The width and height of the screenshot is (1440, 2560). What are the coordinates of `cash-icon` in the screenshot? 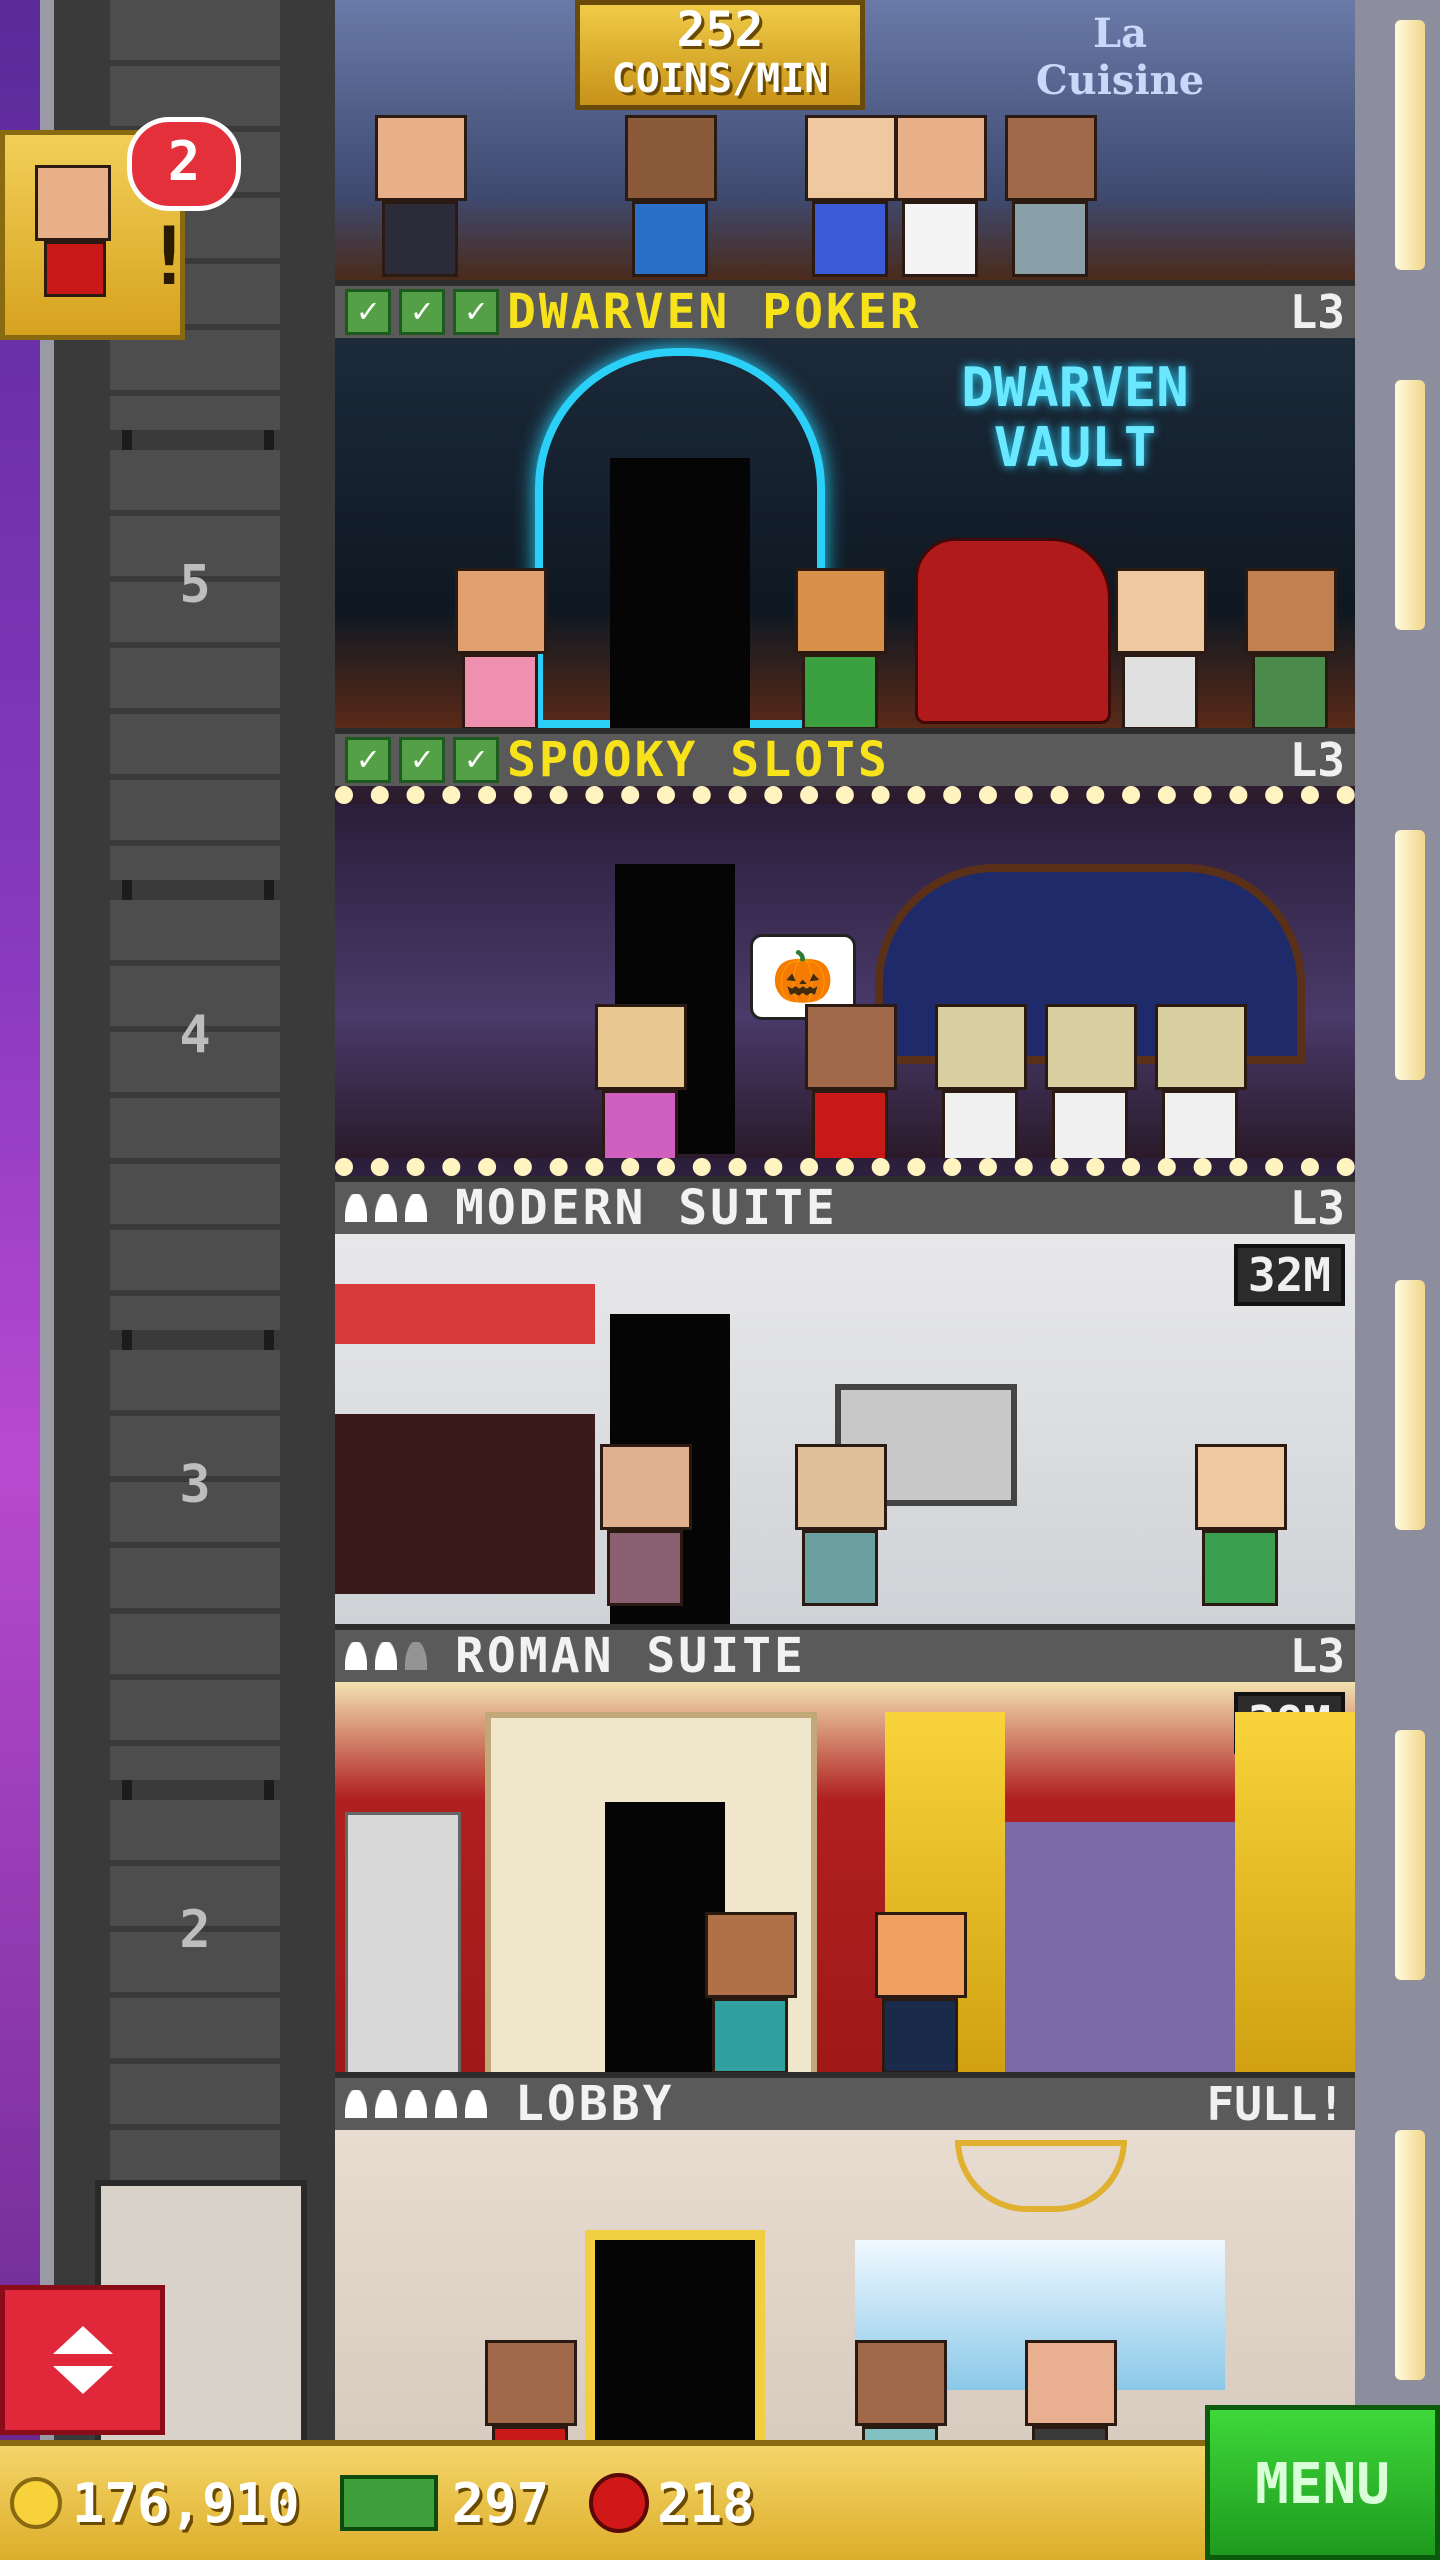 It's located at (388, 2503).